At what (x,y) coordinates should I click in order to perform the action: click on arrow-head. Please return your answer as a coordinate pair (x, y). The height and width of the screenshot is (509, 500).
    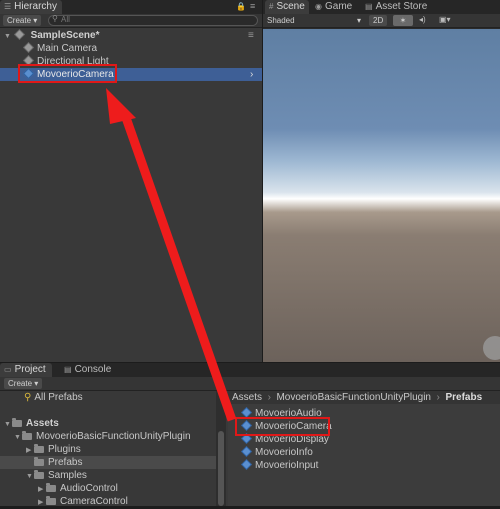
    Looking at the image, I should click on (121, 106).